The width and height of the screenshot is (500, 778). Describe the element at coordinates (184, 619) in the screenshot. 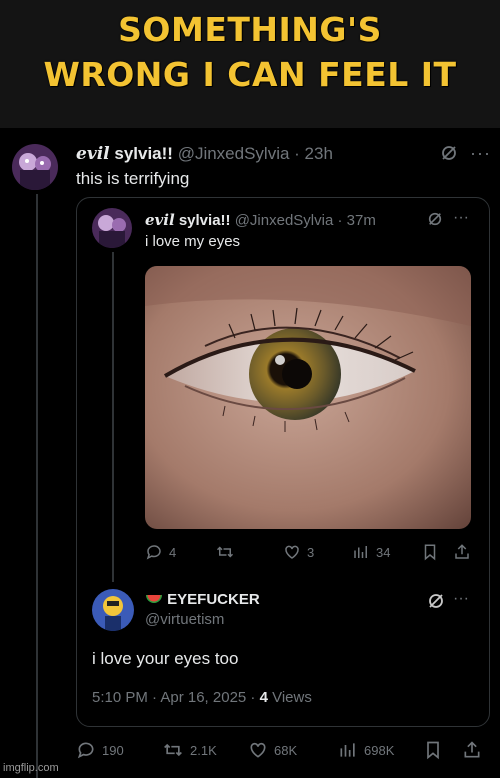

I see `reply-tweet-handle: @virtuetism` at that location.